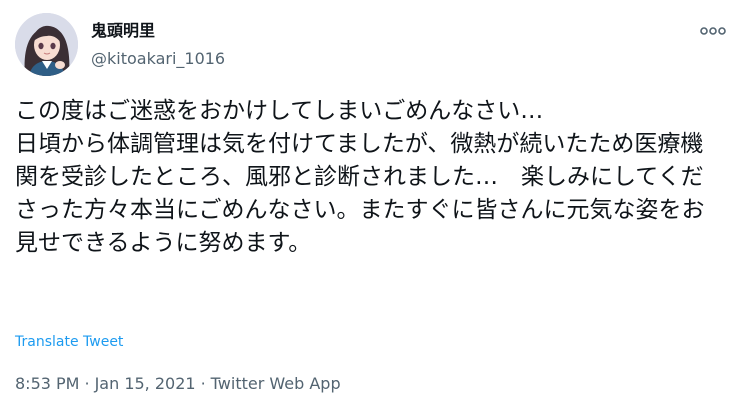 This screenshot has width=743, height=409. Describe the element at coordinates (158, 59) in the screenshot. I see `author-handle: @kitoakari_1016` at that location.